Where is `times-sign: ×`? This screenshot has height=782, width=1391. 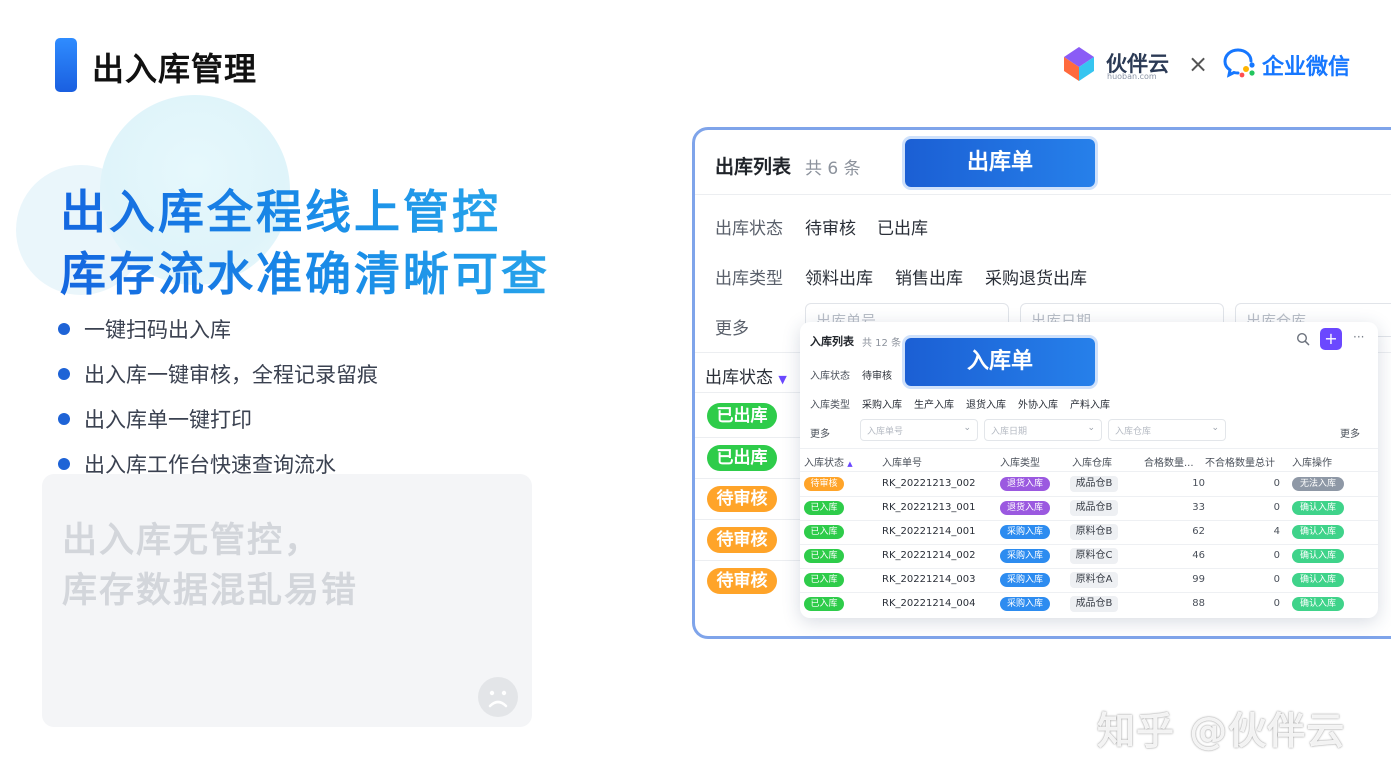 times-sign: × is located at coordinates (1198, 64).